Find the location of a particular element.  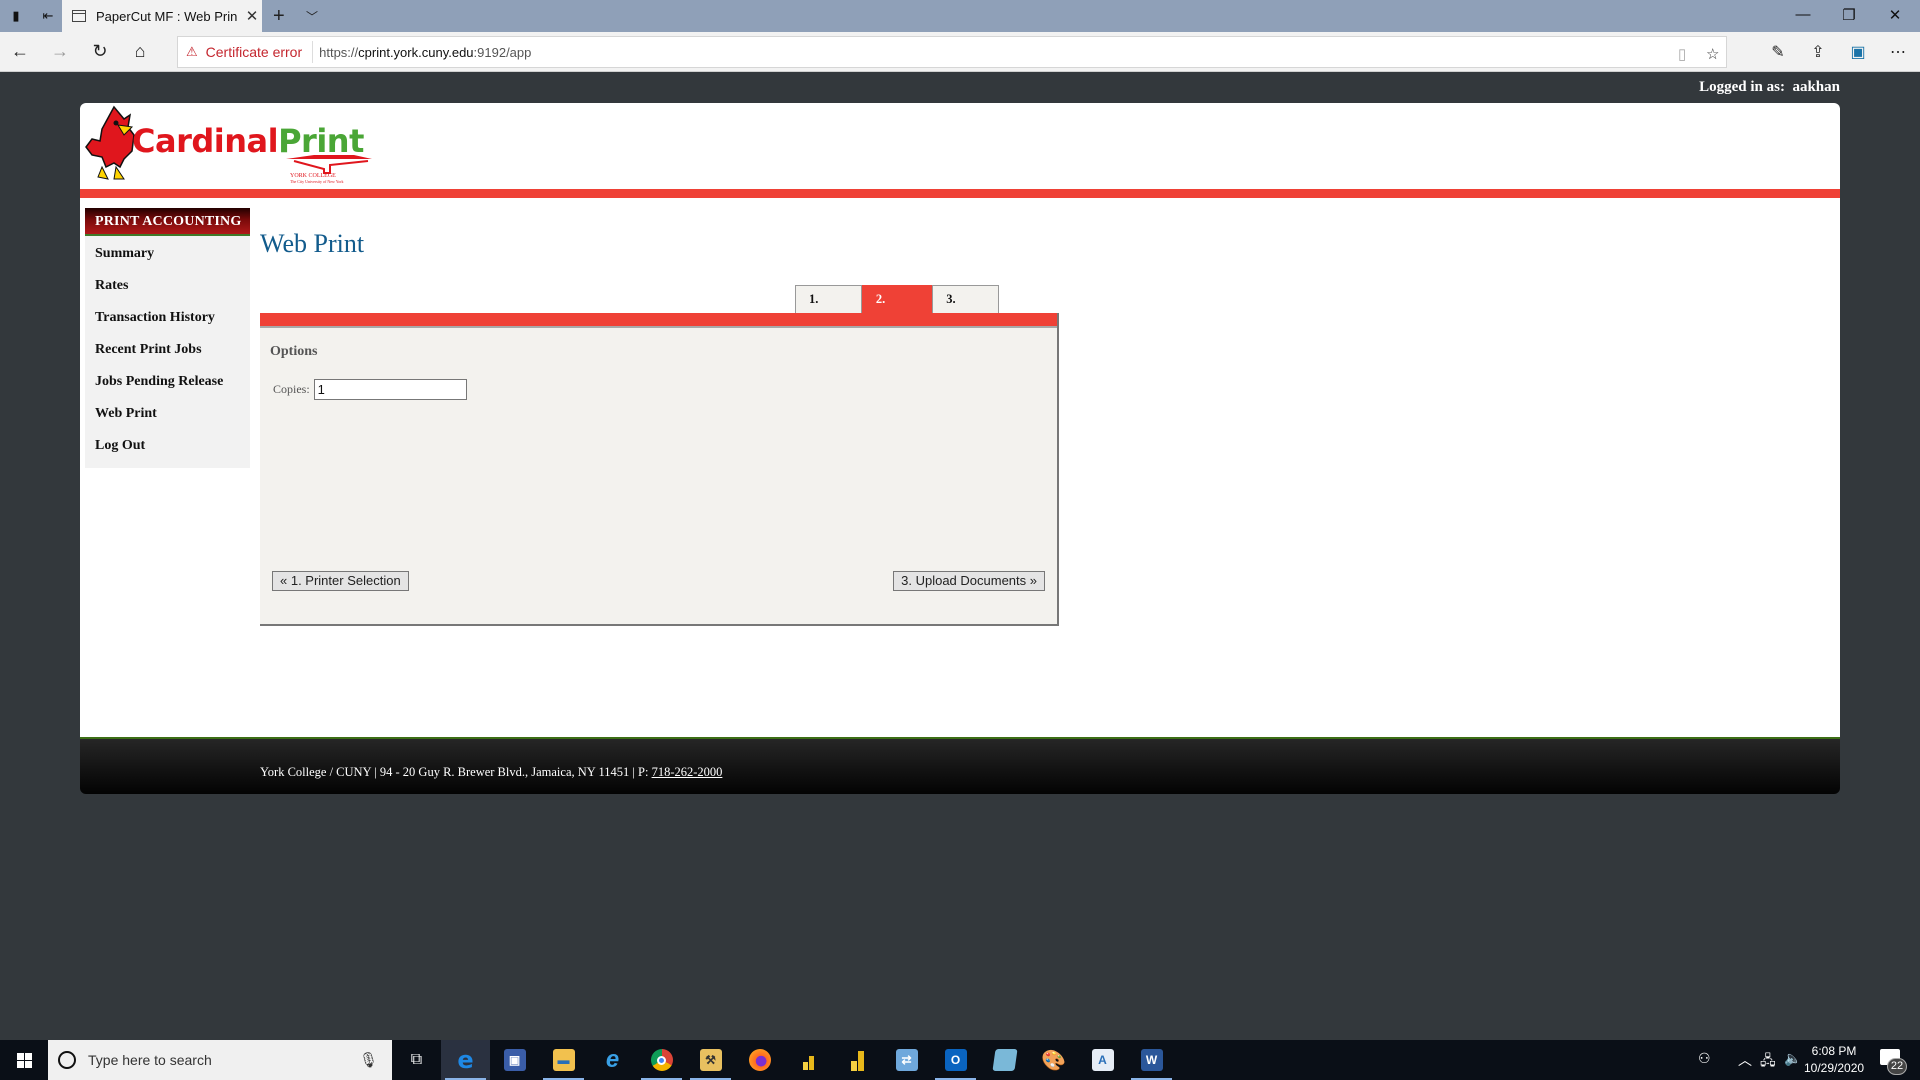

task-view-icon: ⧉ is located at coordinates (416, 1060).